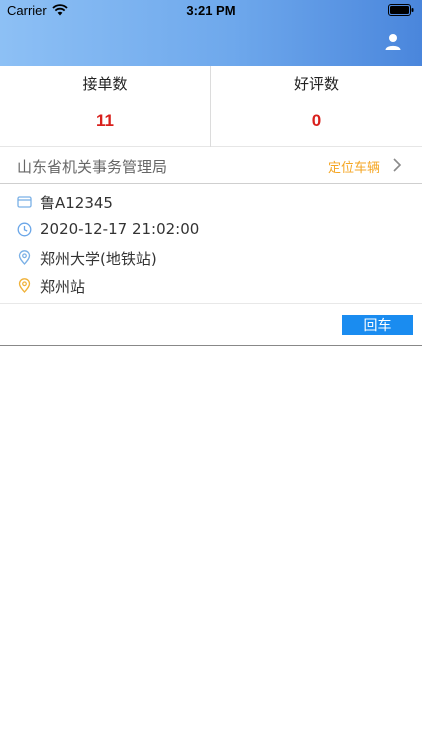 The height and width of the screenshot is (750, 422). What do you see at coordinates (98, 259) in the screenshot?
I see `origin-location: 郑州大学(地铁站)` at bounding box center [98, 259].